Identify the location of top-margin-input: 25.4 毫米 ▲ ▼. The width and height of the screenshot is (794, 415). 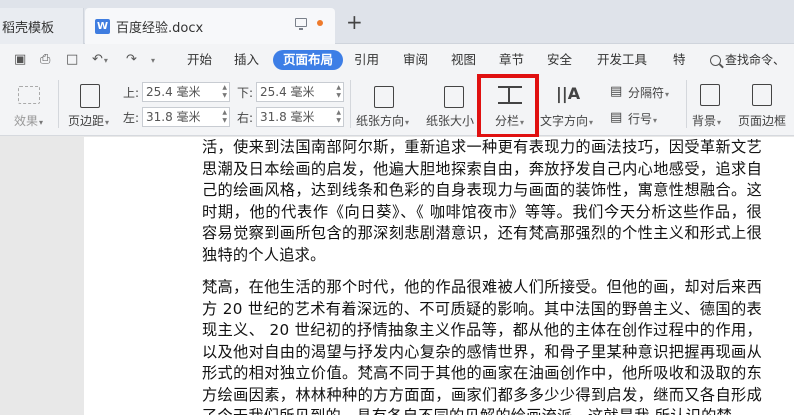
(186, 92).